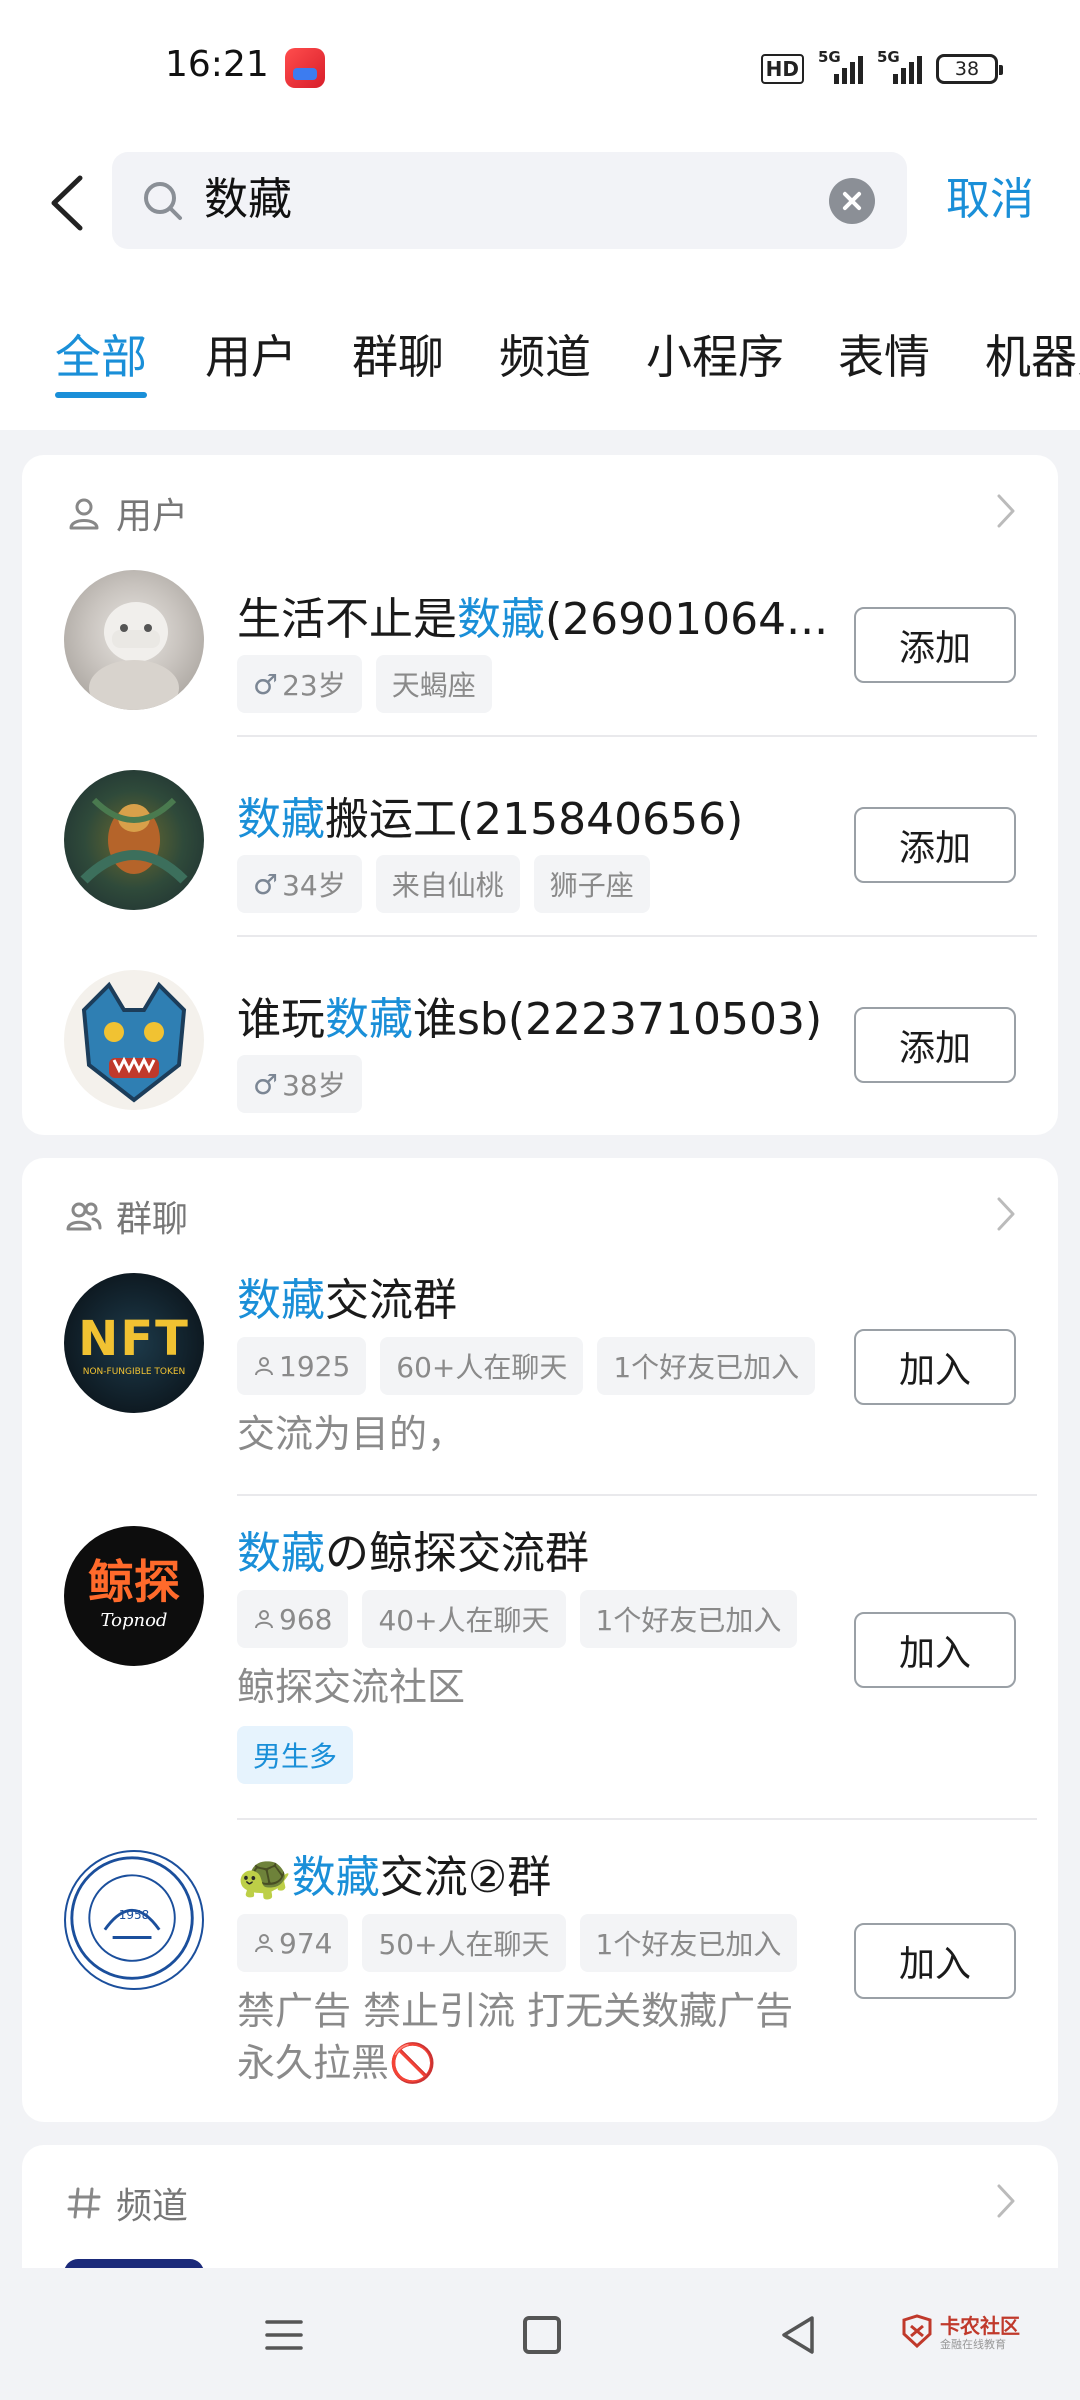 Image resolution: width=1080 pixels, height=2400 pixels. I want to click on channels-section-header: 频道, so click(127, 2203).